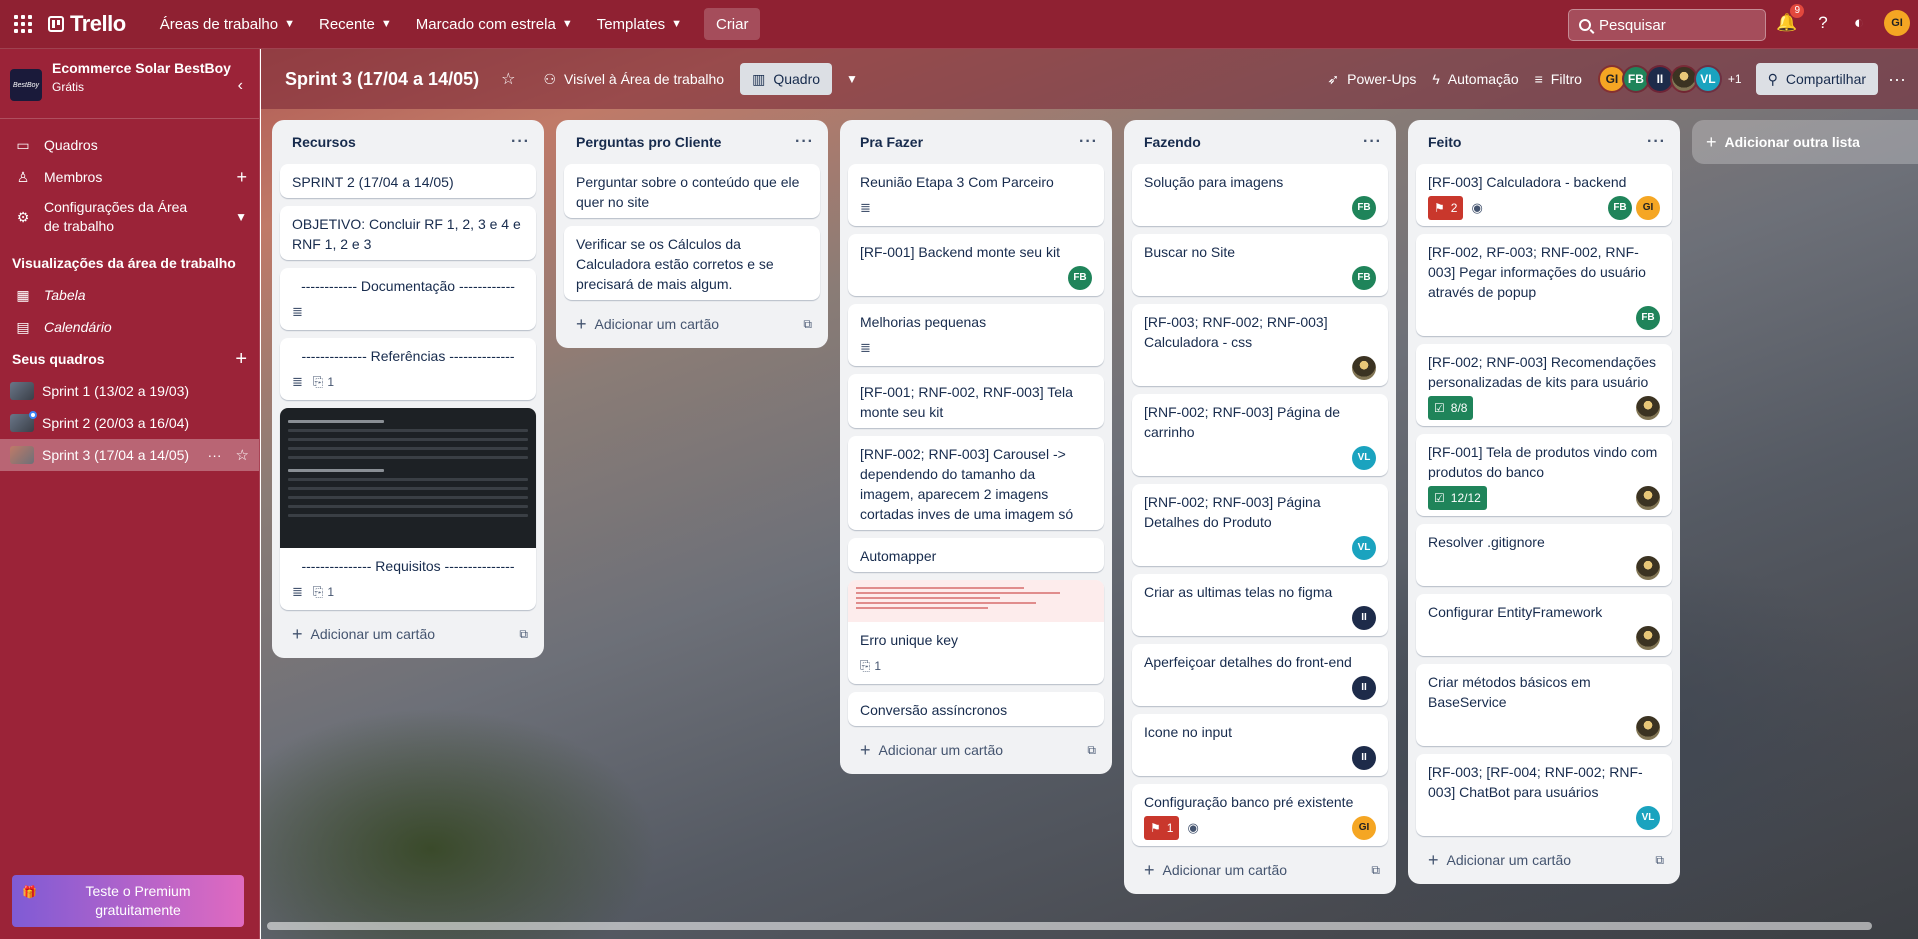  Describe the element at coordinates (23, 24) in the screenshot. I see `apps-grid-icon` at that location.